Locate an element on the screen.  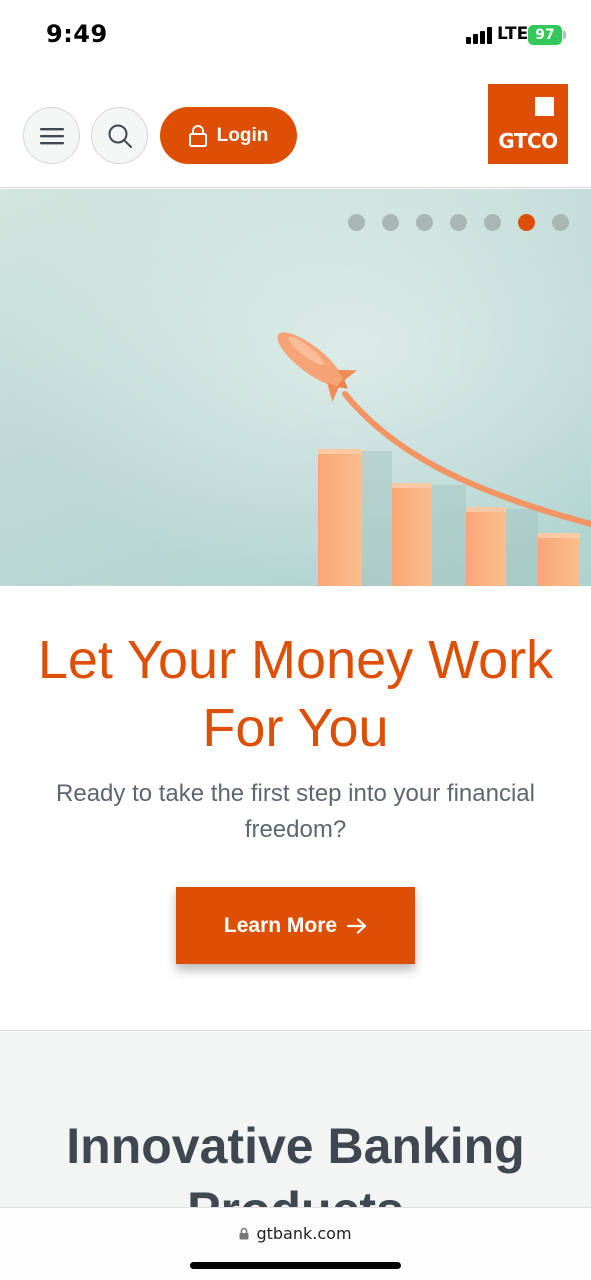
hamburger-menu-icon is located at coordinates (51, 135).